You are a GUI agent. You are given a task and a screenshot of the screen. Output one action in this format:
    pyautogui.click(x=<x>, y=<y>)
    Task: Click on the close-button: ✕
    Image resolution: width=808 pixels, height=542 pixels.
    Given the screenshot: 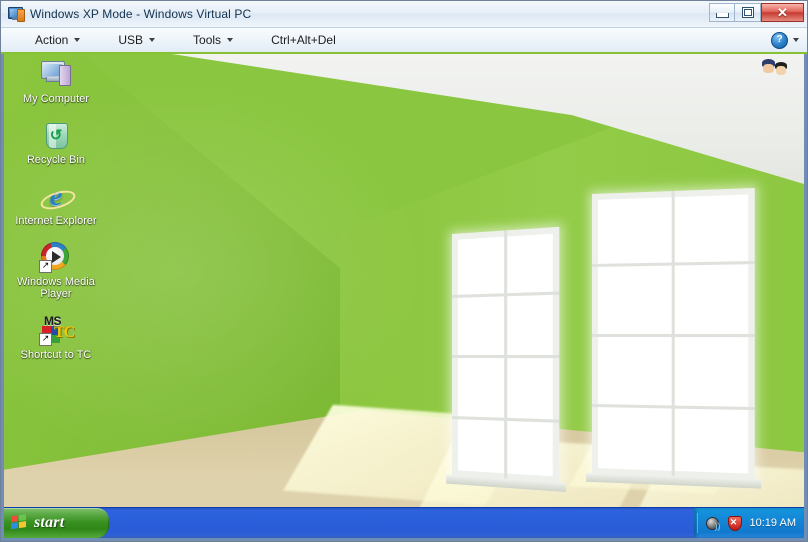 What is the action you would take?
    pyautogui.click(x=782, y=12)
    